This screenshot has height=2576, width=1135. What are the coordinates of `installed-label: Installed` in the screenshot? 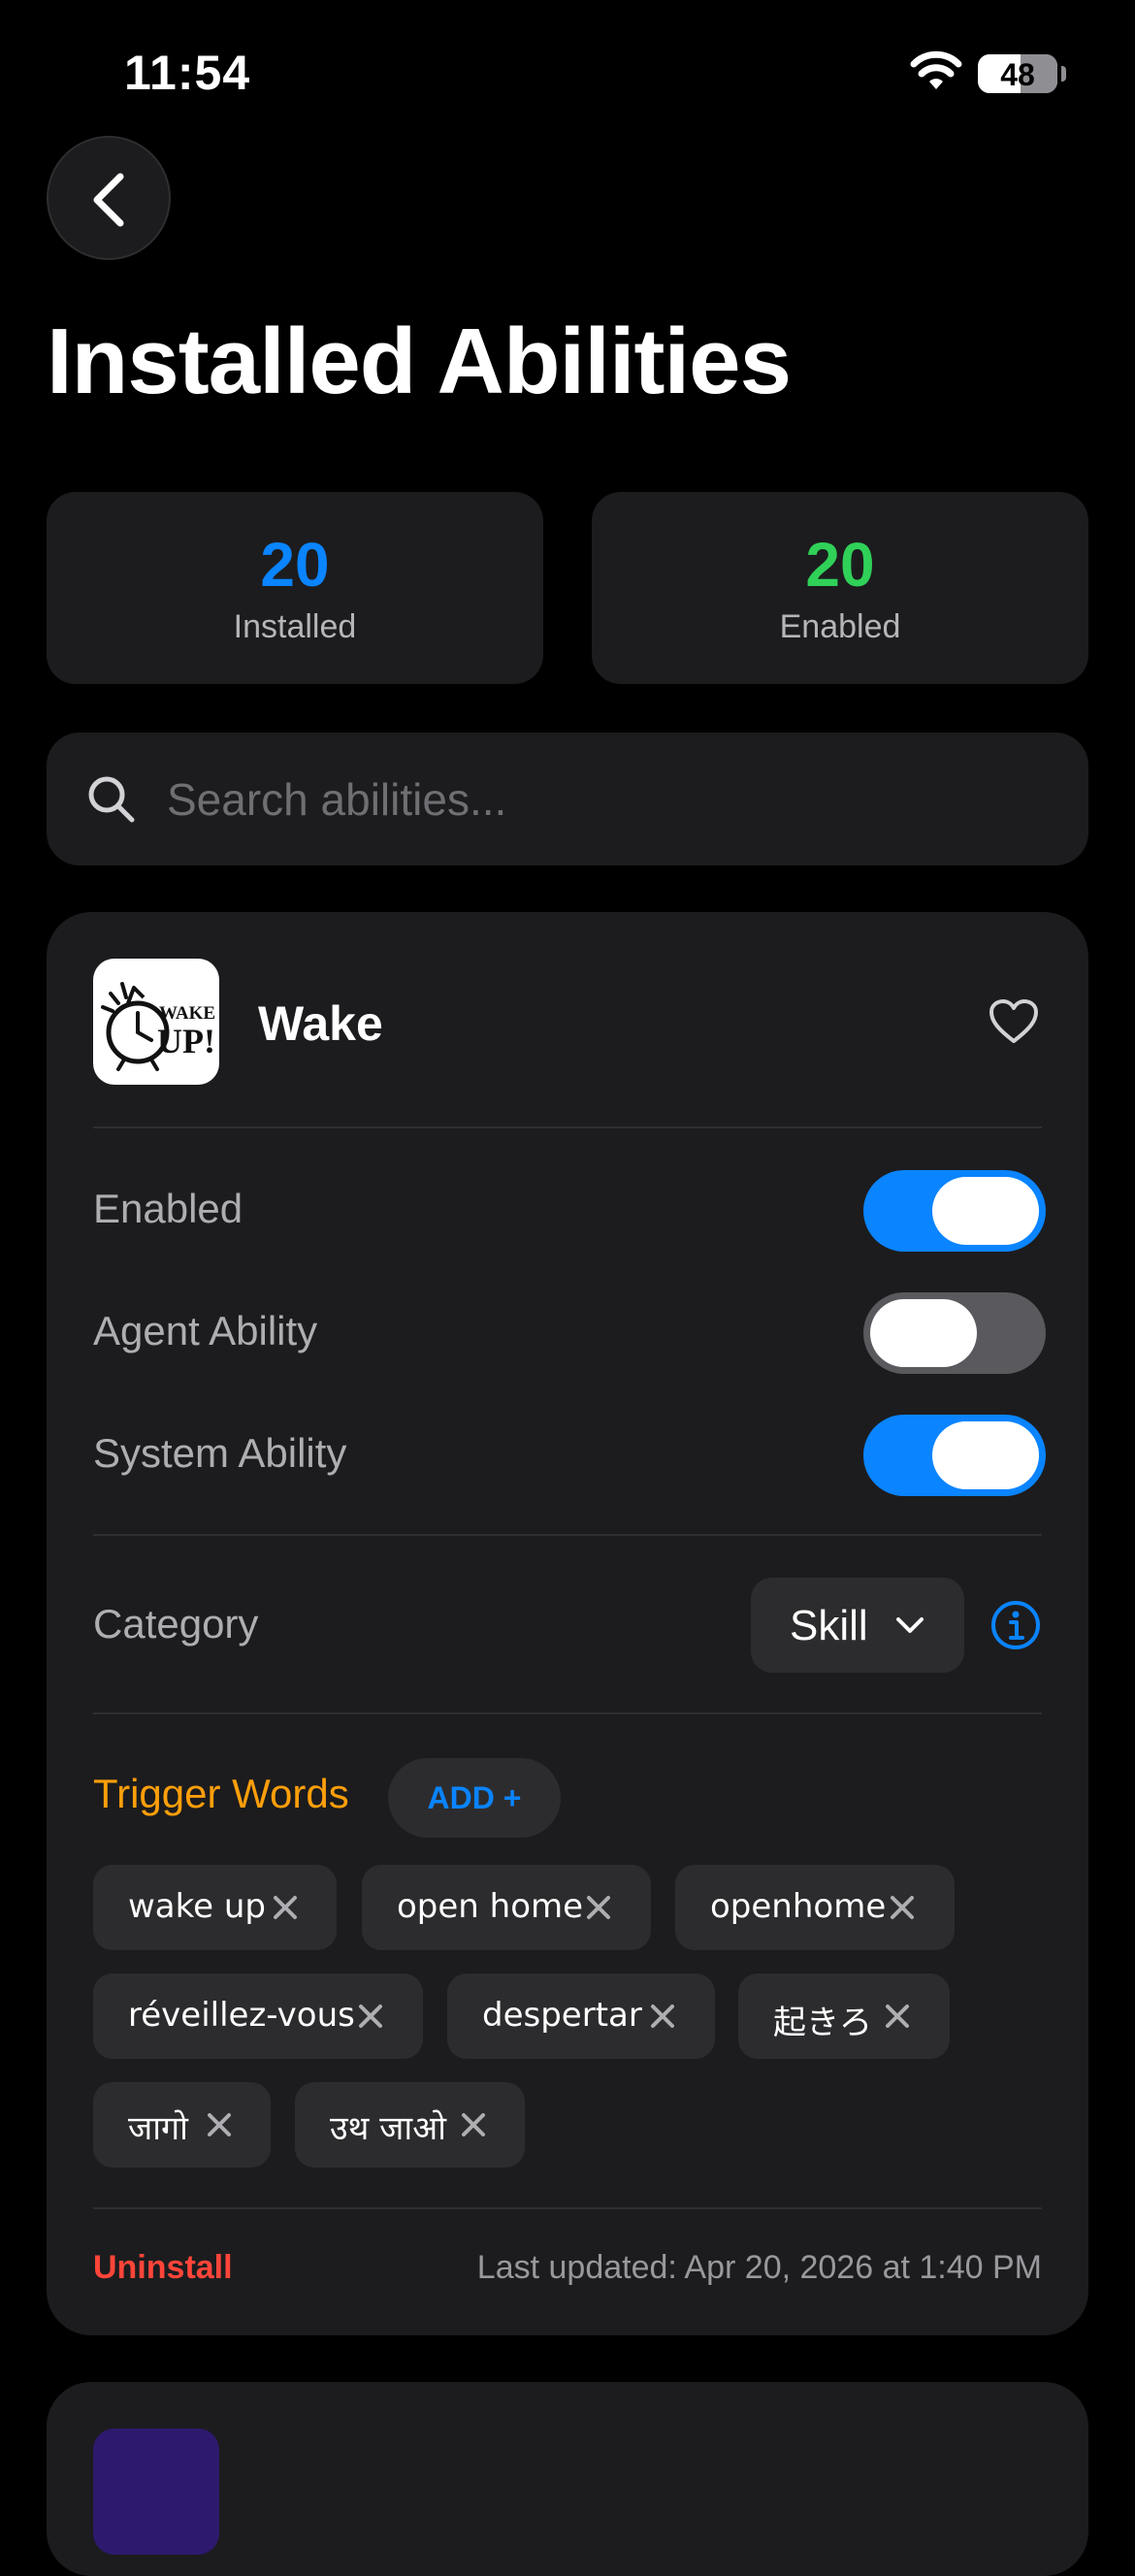 It's located at (295, 627).